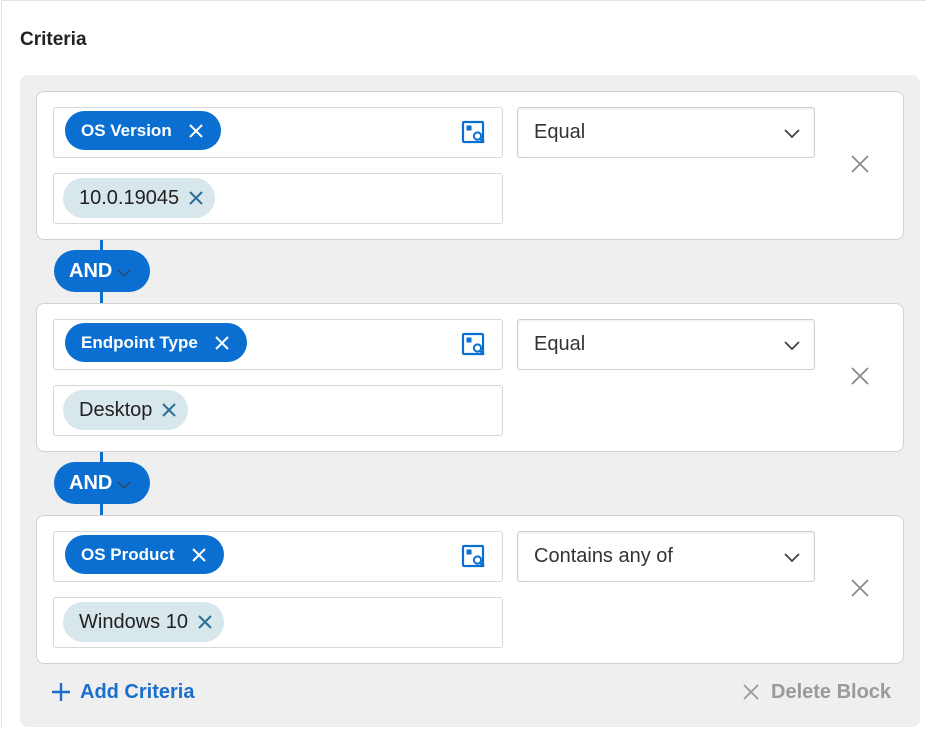  I want to click on field-selector: OS Product, so click(278, 556).